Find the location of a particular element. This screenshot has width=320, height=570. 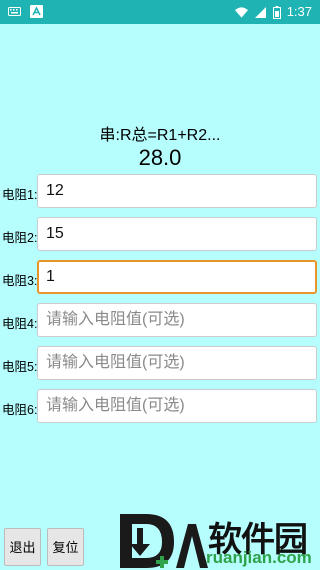

watermark-logo: 软件园 ruanjian.com is located at coordinates (218, 540).